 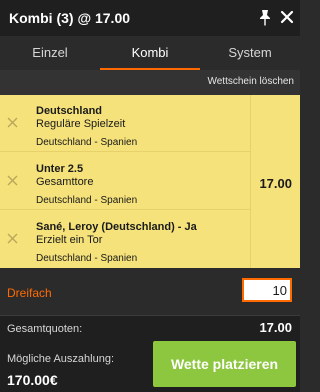 What do you see at coordinates (32, 380) in the screenshot?
I see `payout-value: 170.00€` at bounding box center [32, 380].